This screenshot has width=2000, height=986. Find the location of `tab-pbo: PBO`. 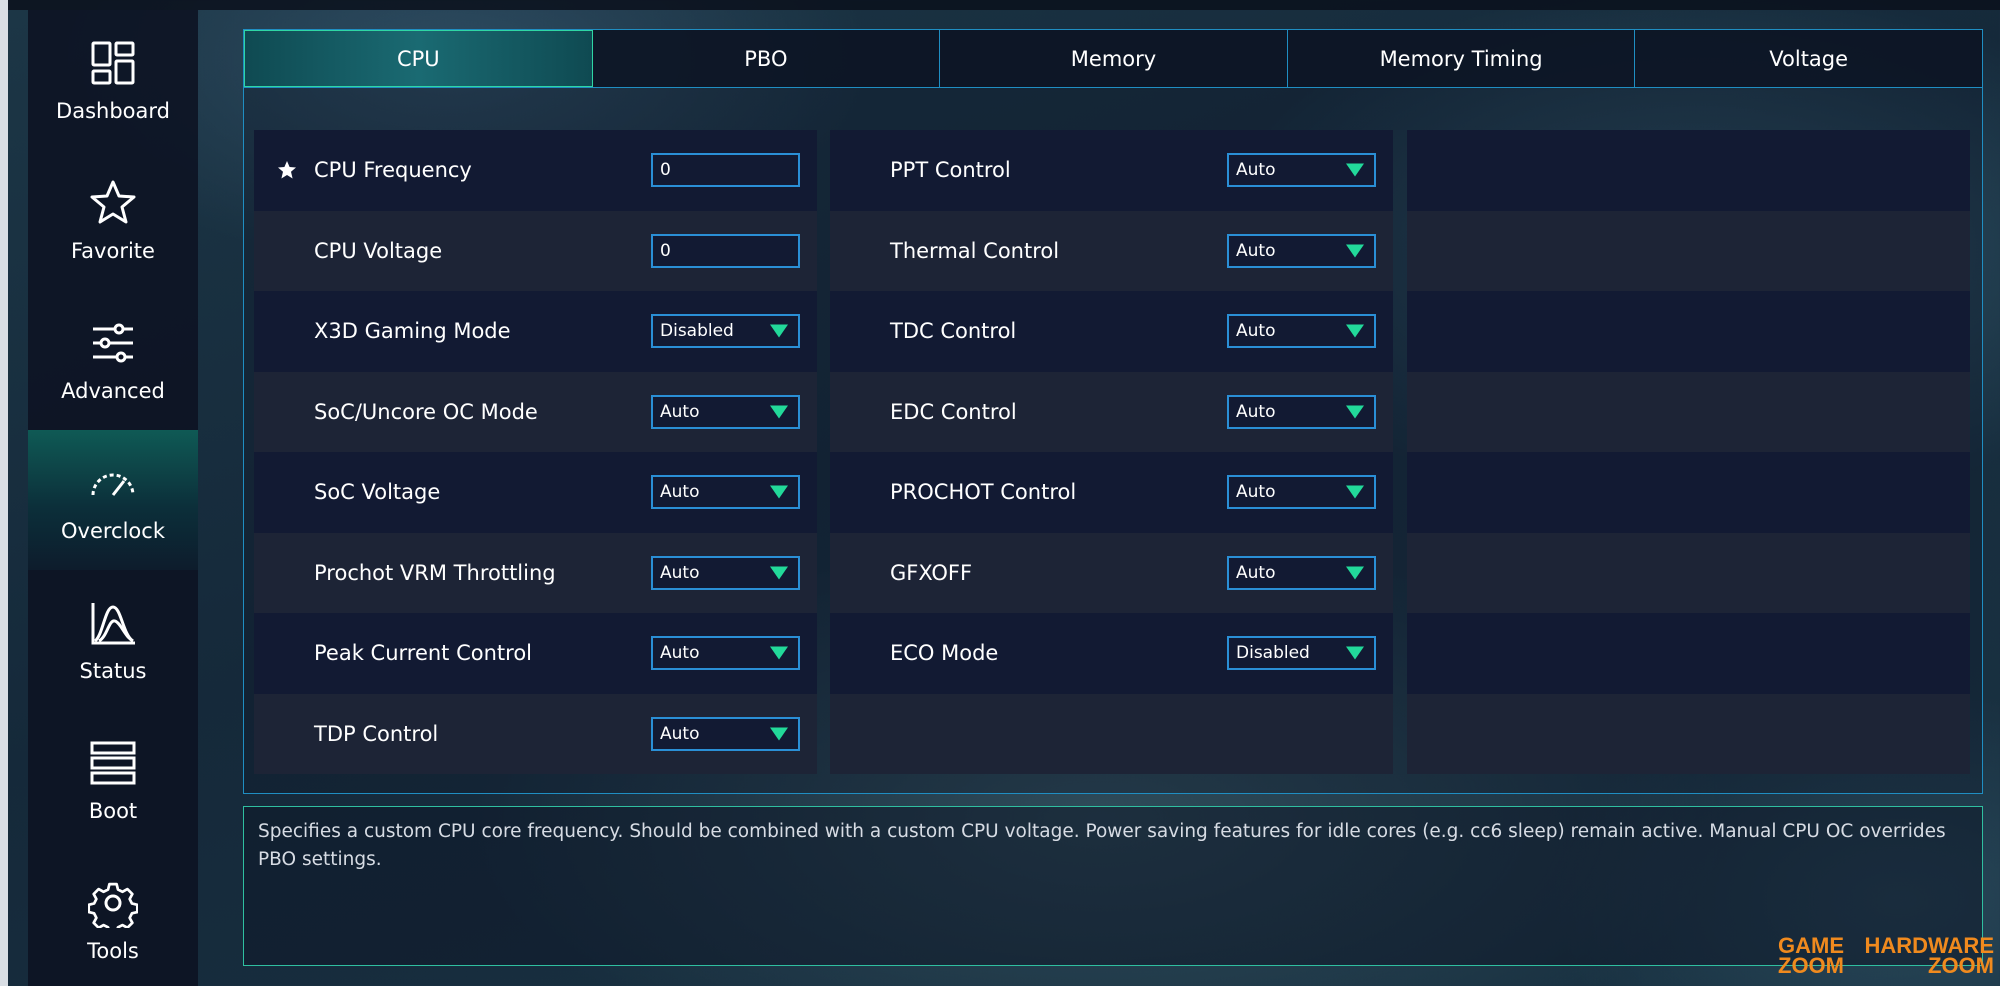

tab-pbo: PBO is located at coordinates (766, 58).